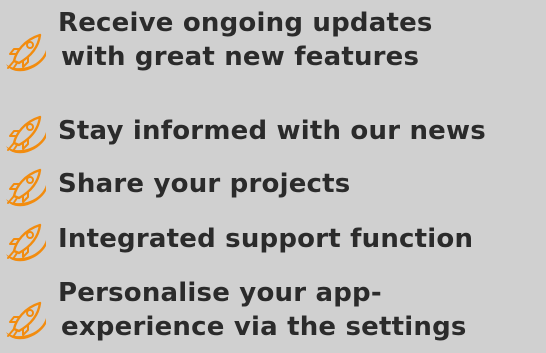 The width and height of the screenshot is (546, 353). I want to click on feature-label-line: Integrated support function, so click(266, 239).